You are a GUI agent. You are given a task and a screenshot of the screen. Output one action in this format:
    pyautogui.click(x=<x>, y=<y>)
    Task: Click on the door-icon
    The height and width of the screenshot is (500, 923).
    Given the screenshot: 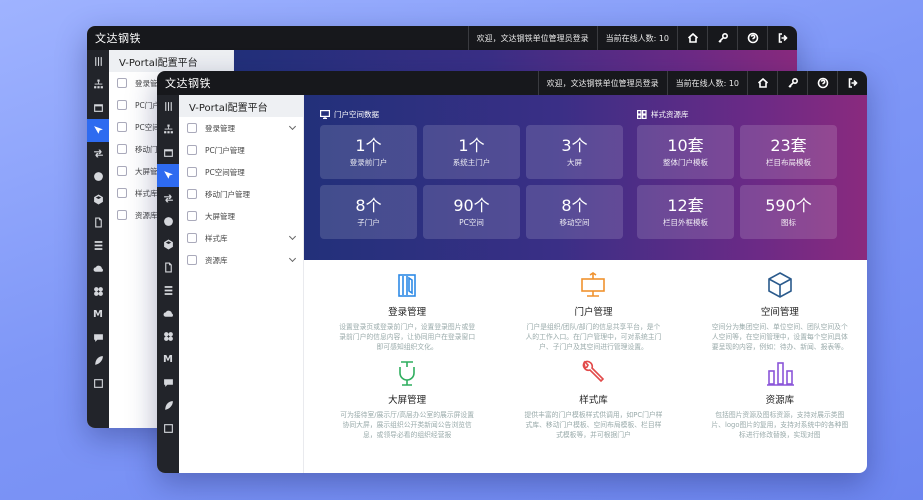 What is the action you would take?
    pyautogui.click(x=407, y=285)
    